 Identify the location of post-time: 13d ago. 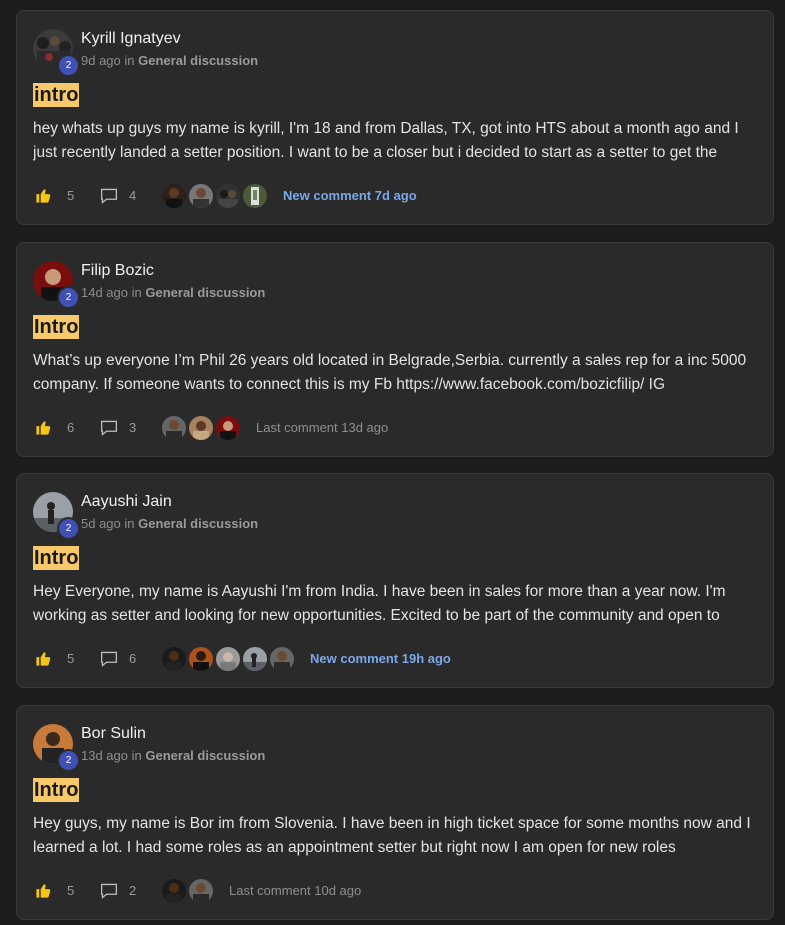
(104, 755).